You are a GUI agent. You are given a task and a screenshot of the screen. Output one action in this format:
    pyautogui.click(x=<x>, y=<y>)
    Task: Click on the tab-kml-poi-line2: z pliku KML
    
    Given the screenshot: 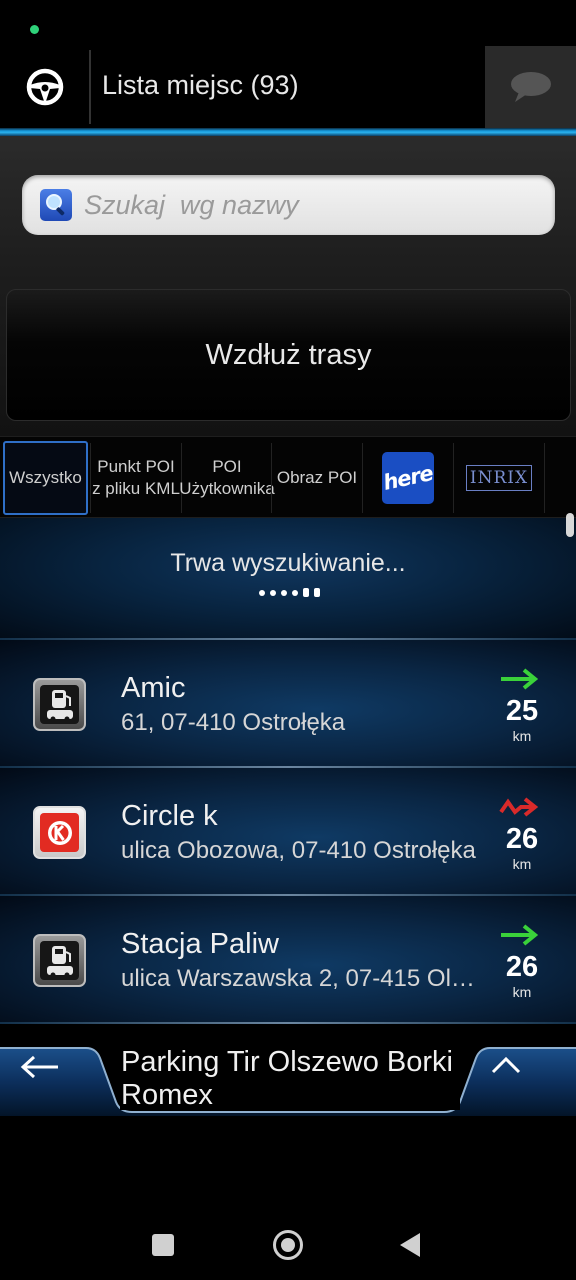 What is the action you would take?
    pyautogui.click(x=136, y=488)
    